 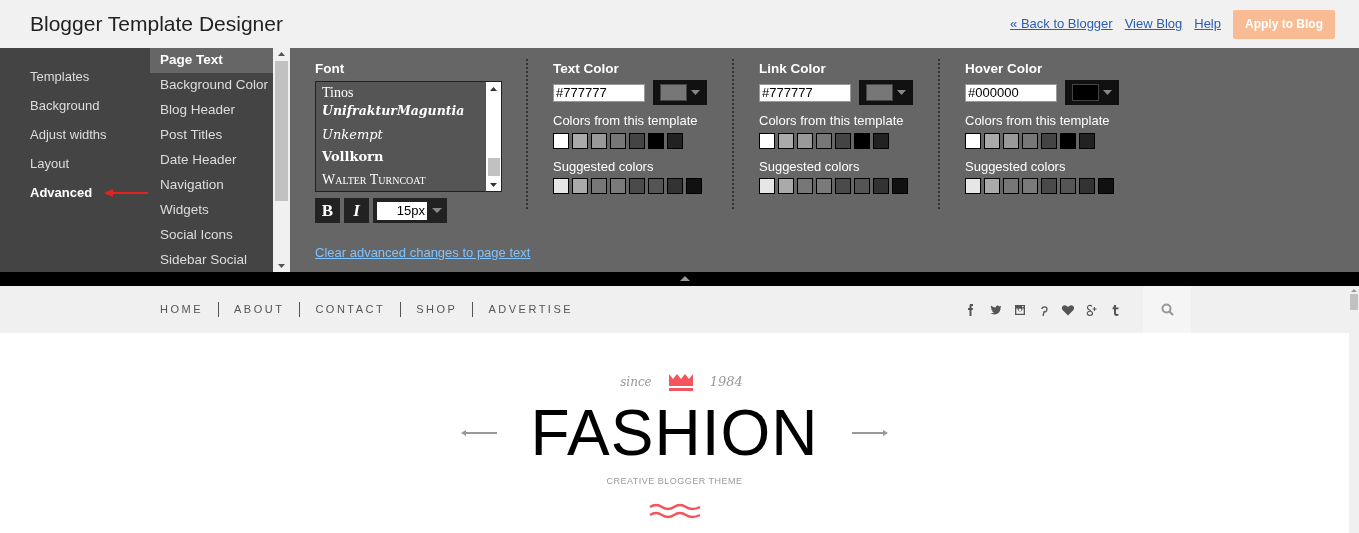 What do you see at coordinates (1011, 92) in the screenshot?
I see `color-input: #000000` at bounding box center [1011, 92].